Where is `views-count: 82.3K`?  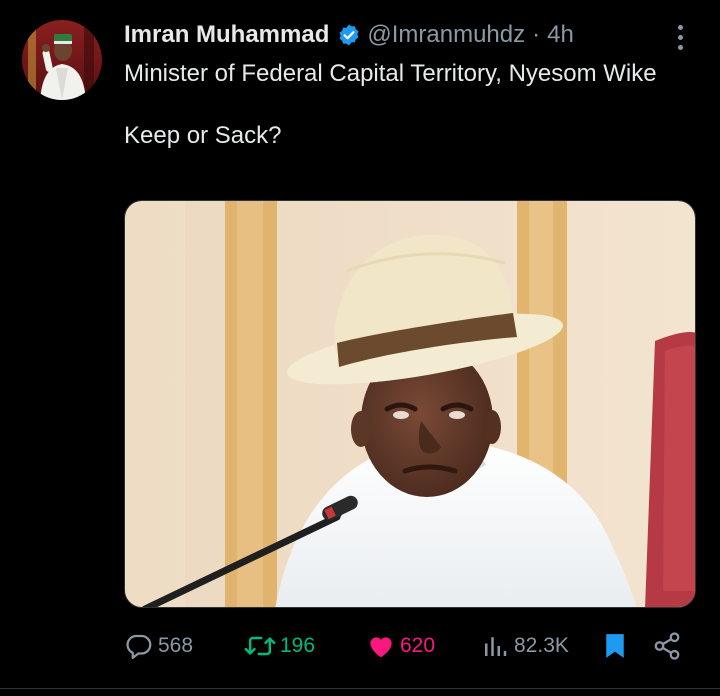 views-count: 82.3K is located at coordinates (541, 645).